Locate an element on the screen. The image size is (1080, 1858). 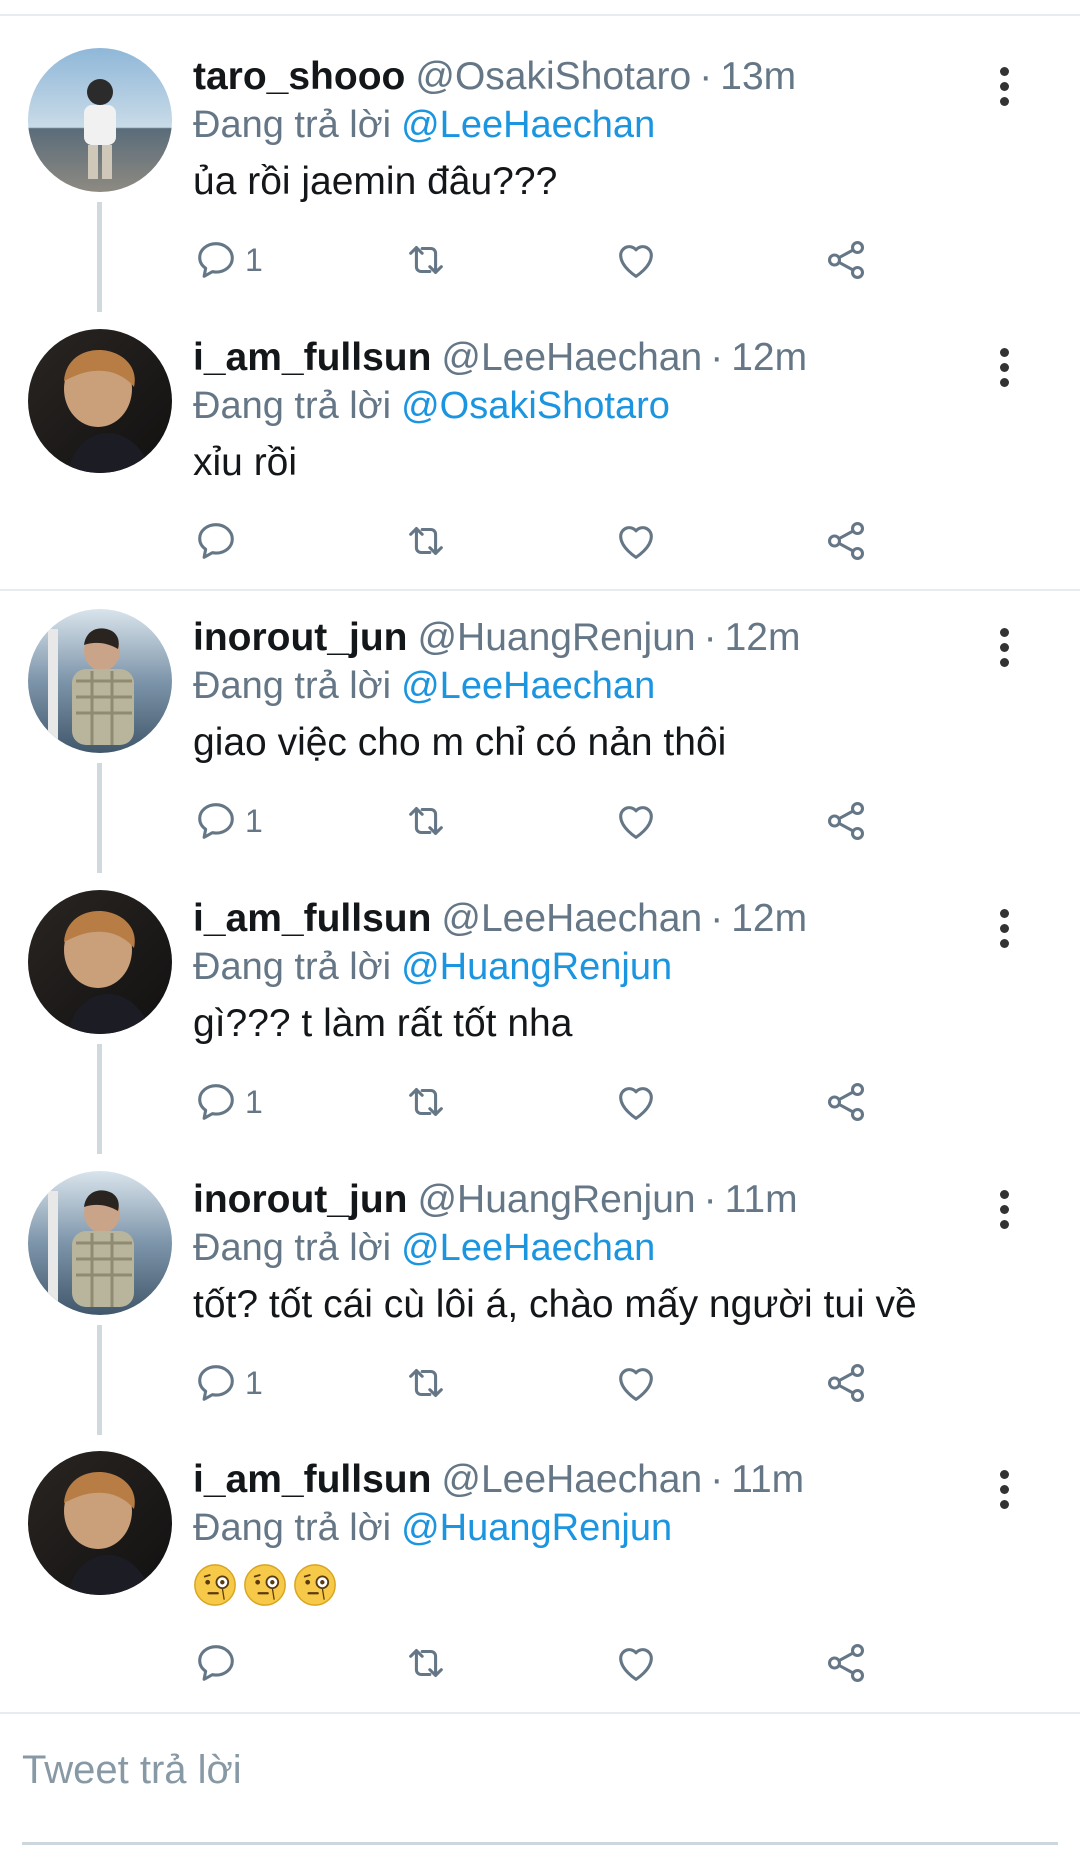
mention-link: @OsakiShotaro is located at coordinates (535, 406).